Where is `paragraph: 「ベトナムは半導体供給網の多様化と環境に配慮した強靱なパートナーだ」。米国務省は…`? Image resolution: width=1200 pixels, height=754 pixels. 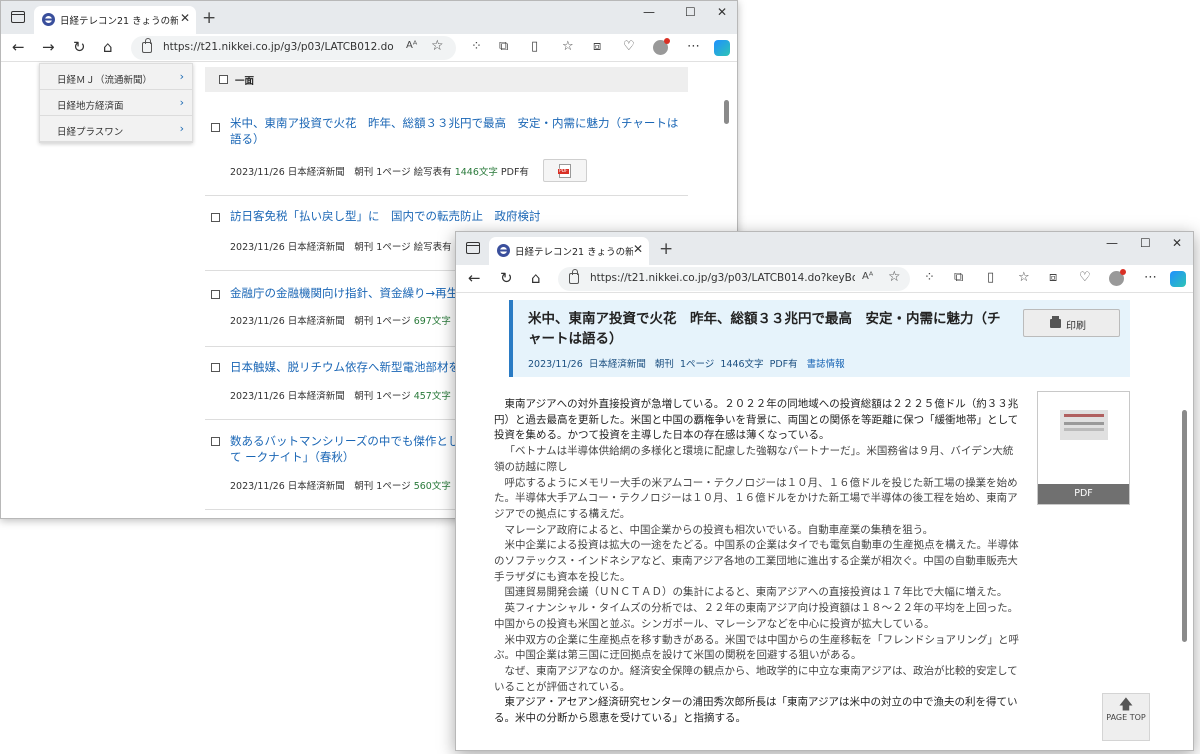 paragraph: 「ベトナムは半導体供給網の多様化と環境に配慮した強靱なパートナーだ」。米国務省は… is located at coordinates (754, 459).